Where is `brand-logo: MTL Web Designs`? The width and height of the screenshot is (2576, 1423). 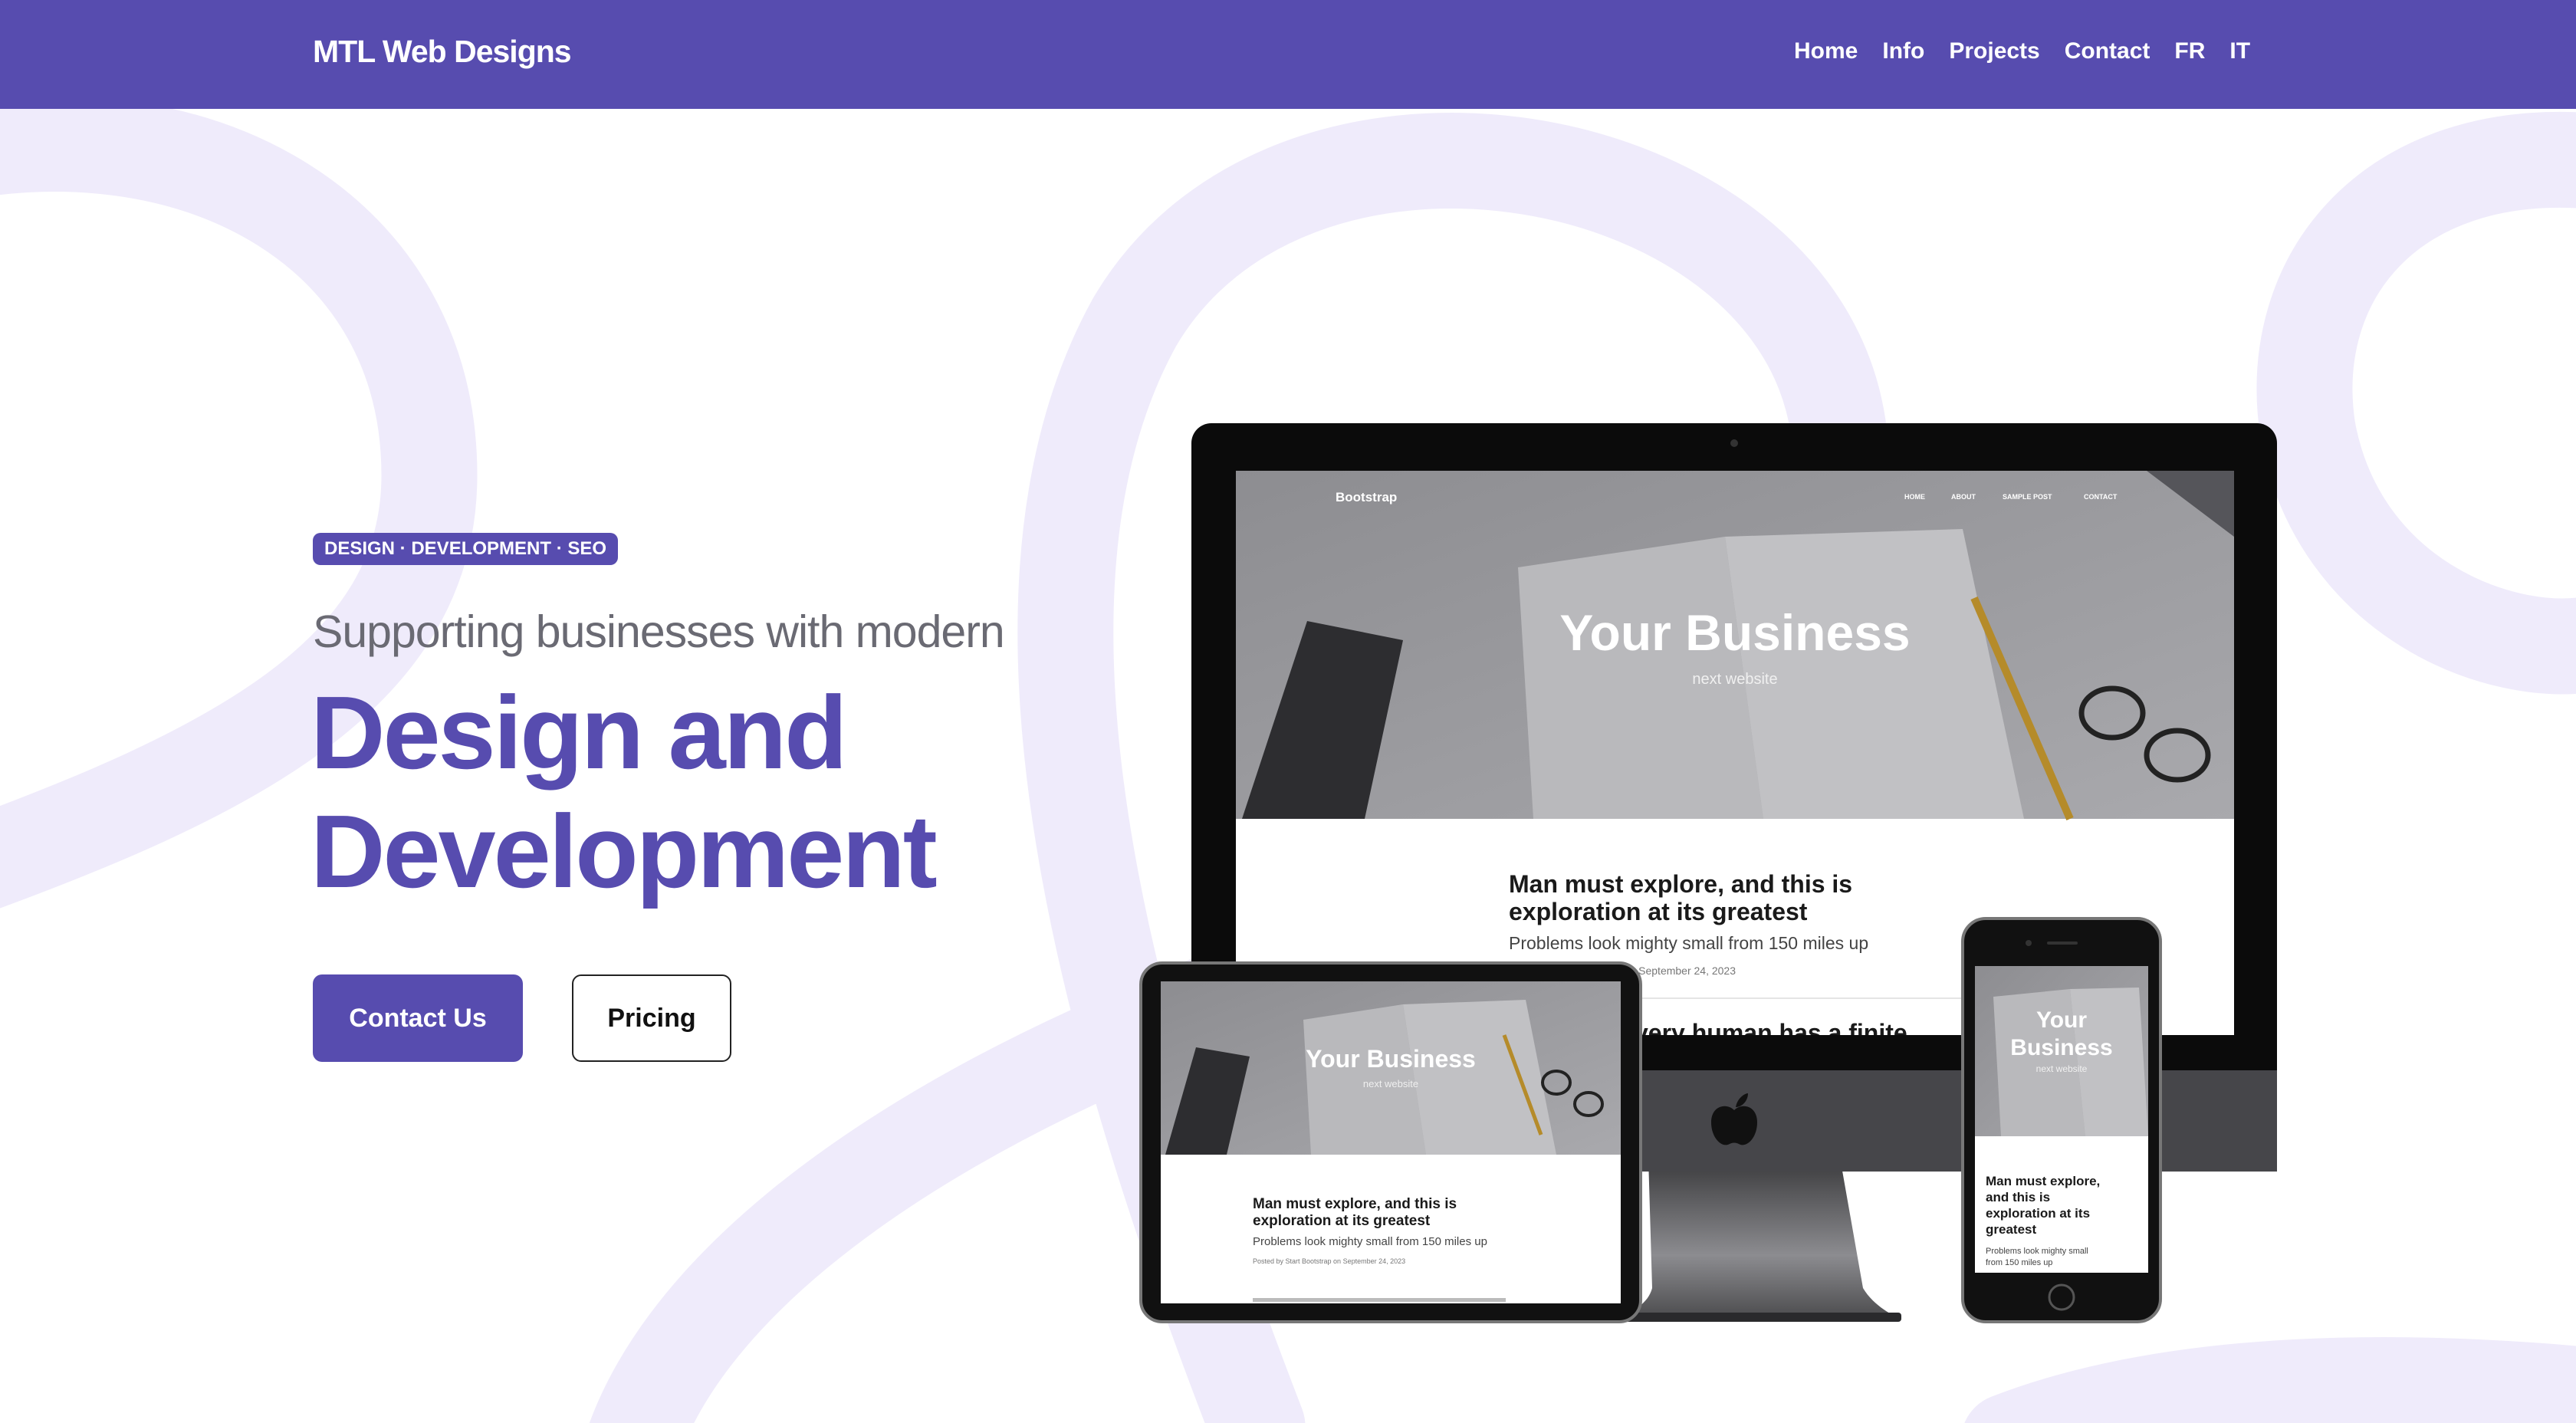 brand-logo: MTL Web Designs is located at coordinates (442, 52).